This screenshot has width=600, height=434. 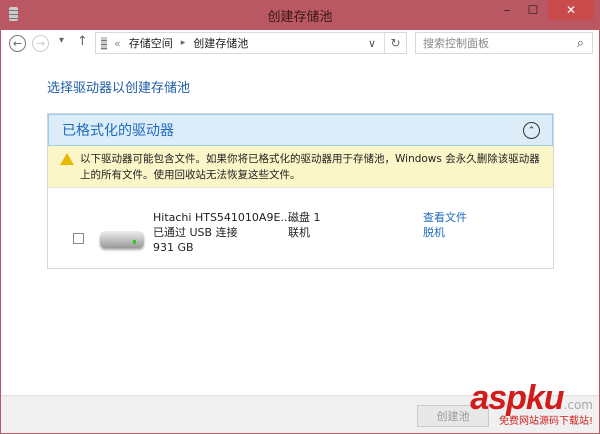 I want to click on disk-number: 磁盘 1, so click(x=304, y=217).